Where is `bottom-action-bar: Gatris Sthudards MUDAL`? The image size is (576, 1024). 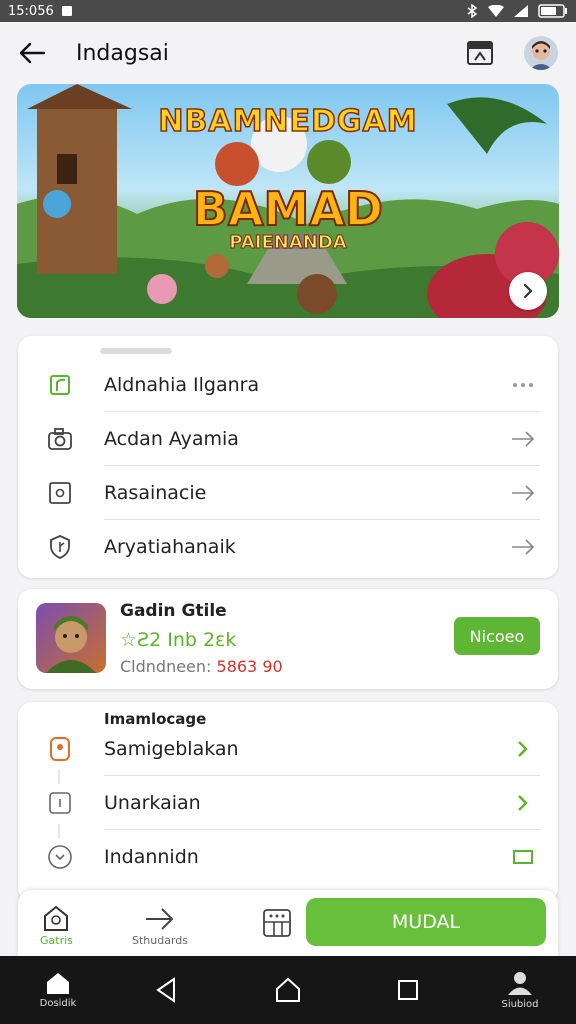 bottom-action-bar: Gatris Sthudards MUDAL is located at coordinates (288, 923).